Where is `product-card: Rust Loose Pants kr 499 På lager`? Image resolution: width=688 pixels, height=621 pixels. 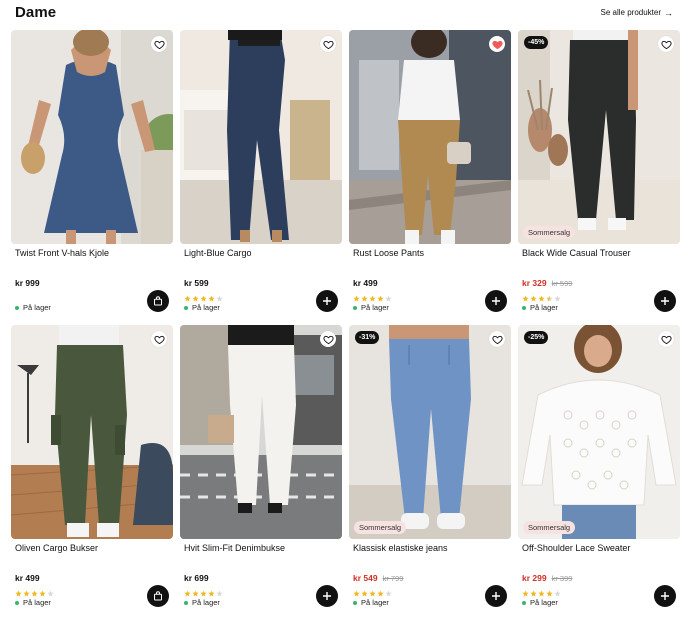
product-card: Rust Loose Pants kr 499 På lager is located at coordinates (430, 173).